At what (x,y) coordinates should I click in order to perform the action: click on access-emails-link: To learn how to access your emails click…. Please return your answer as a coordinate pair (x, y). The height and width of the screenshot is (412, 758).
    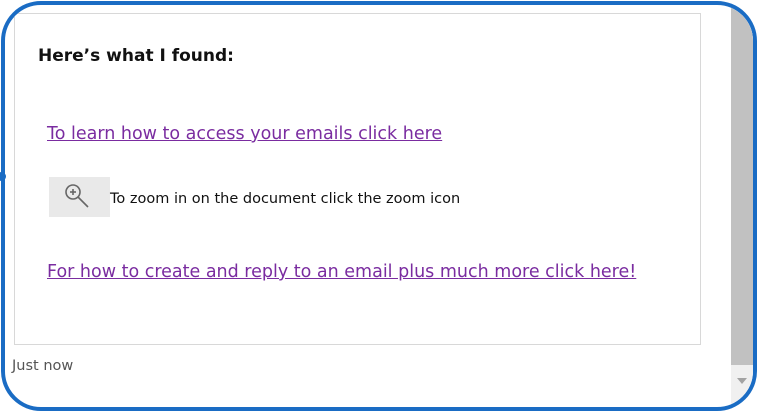
    Looking at the image, I should click on (244, 134).